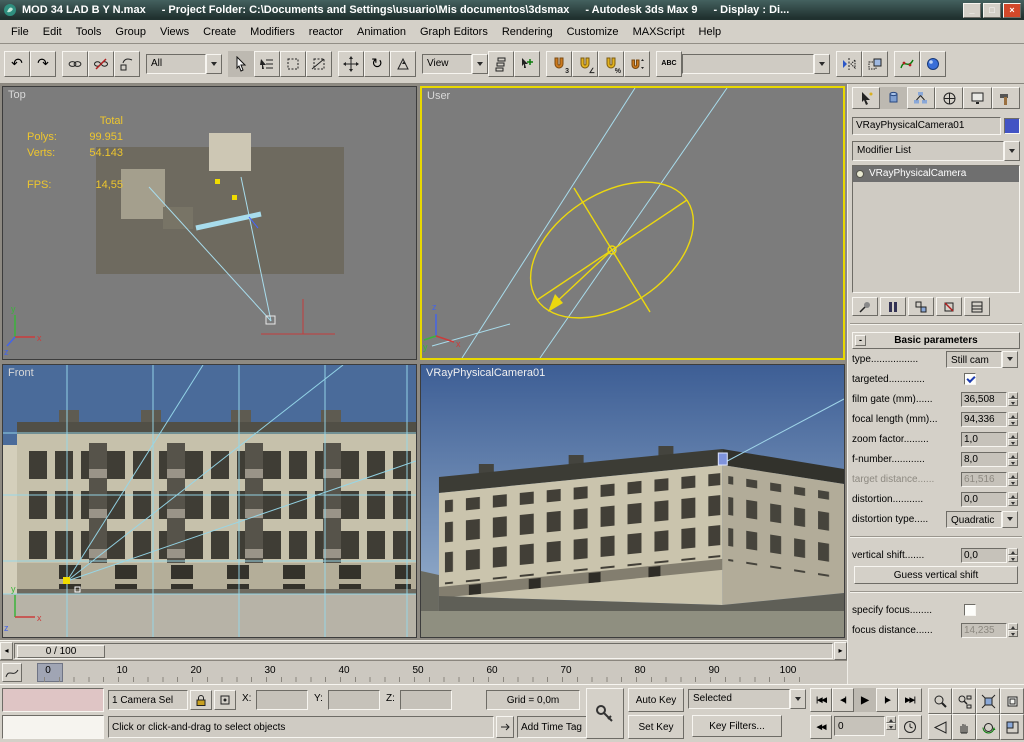  I want to click on show-end-result-button, so click(893, 306).